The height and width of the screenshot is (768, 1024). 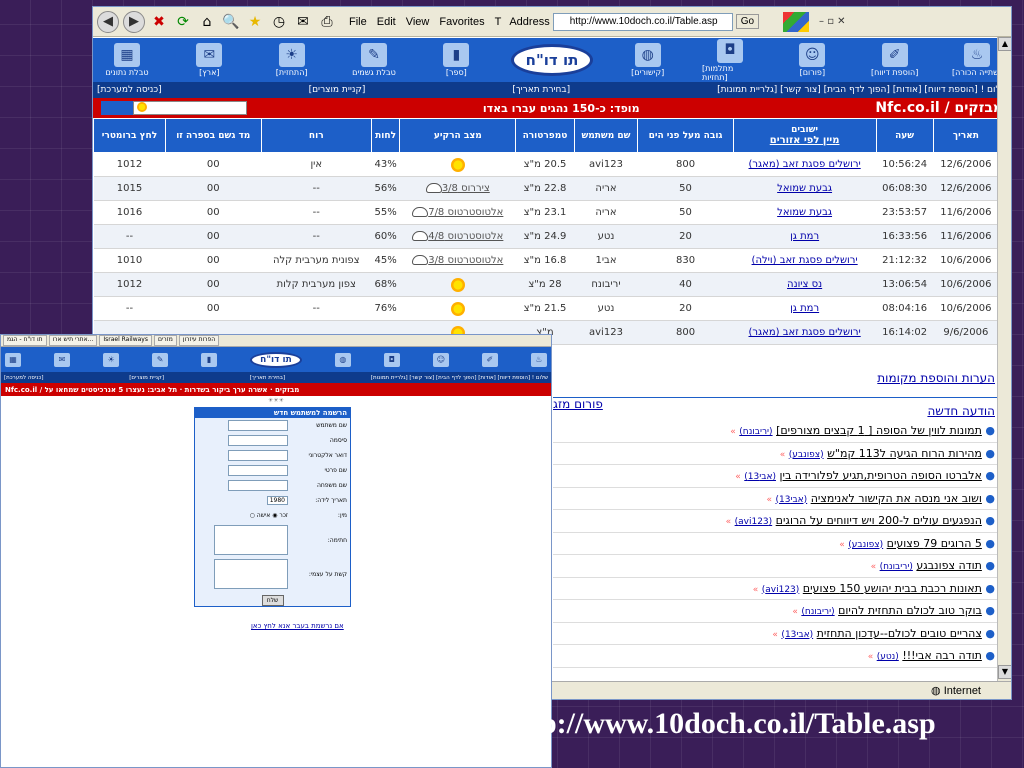 I want to click on nav-item-forecasts: ◘ [מתלמות תחזיות], so click(x=730, y=60).